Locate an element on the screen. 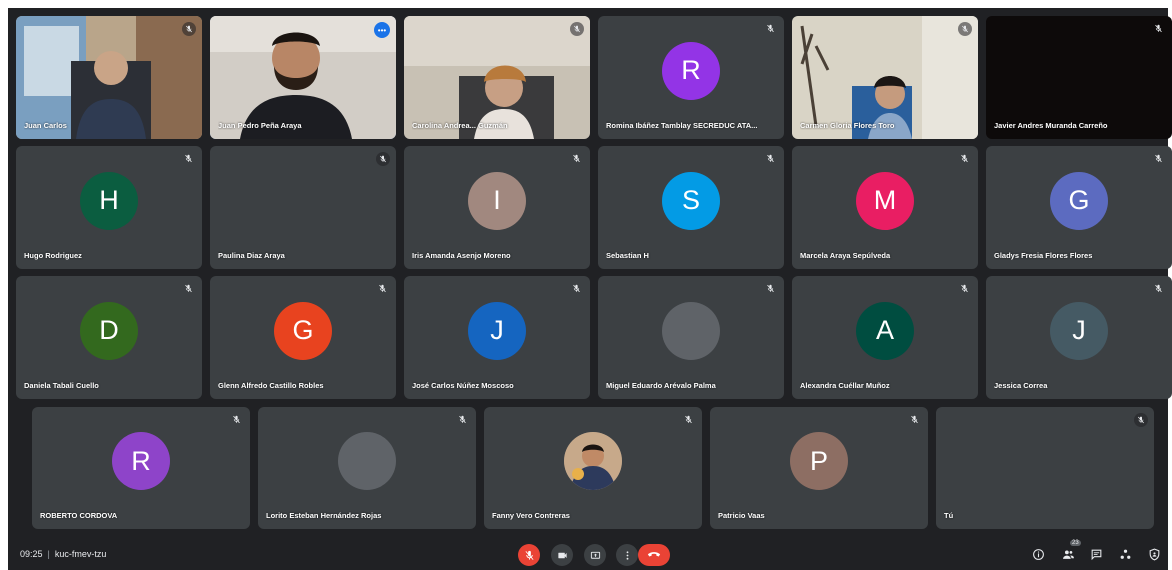 The image size is (1172, 570). chat-icon is located at coordinates (1096, 554).